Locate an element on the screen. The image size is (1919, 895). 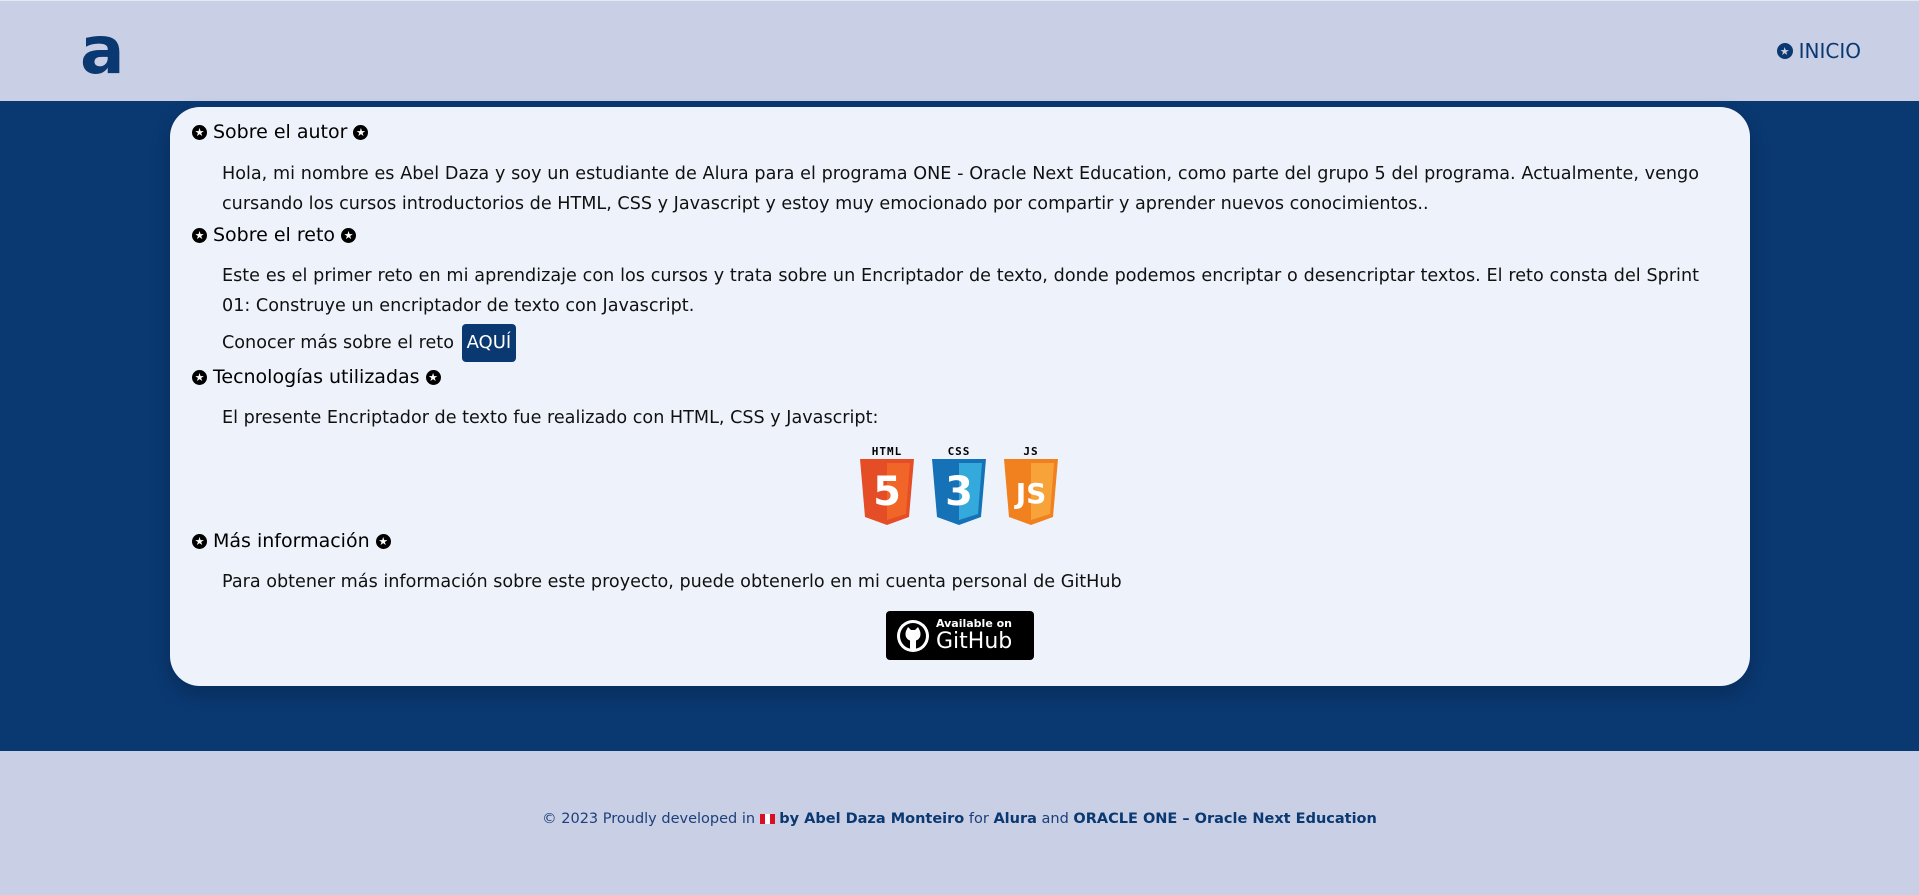
section-title: Tecnologías utilizadas is located at coordinates (316, 377).